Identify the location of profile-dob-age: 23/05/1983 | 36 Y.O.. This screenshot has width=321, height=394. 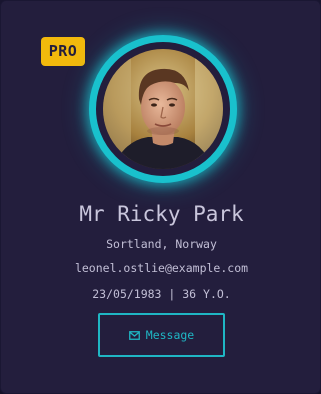
(161, 294).